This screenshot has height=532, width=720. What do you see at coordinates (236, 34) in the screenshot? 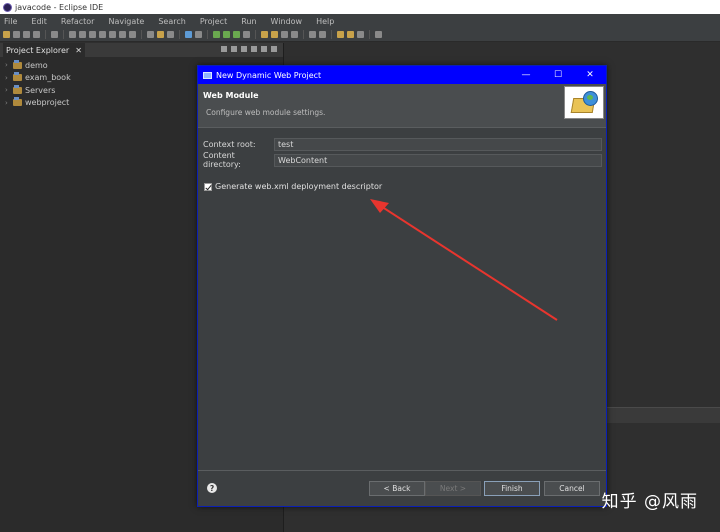
I see `coverage-icon` at bounding box center [236, 34].